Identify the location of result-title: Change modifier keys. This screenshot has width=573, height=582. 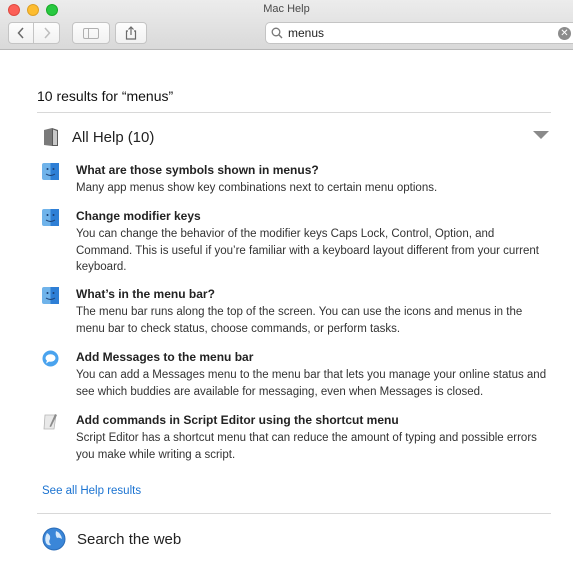
(138, 216).